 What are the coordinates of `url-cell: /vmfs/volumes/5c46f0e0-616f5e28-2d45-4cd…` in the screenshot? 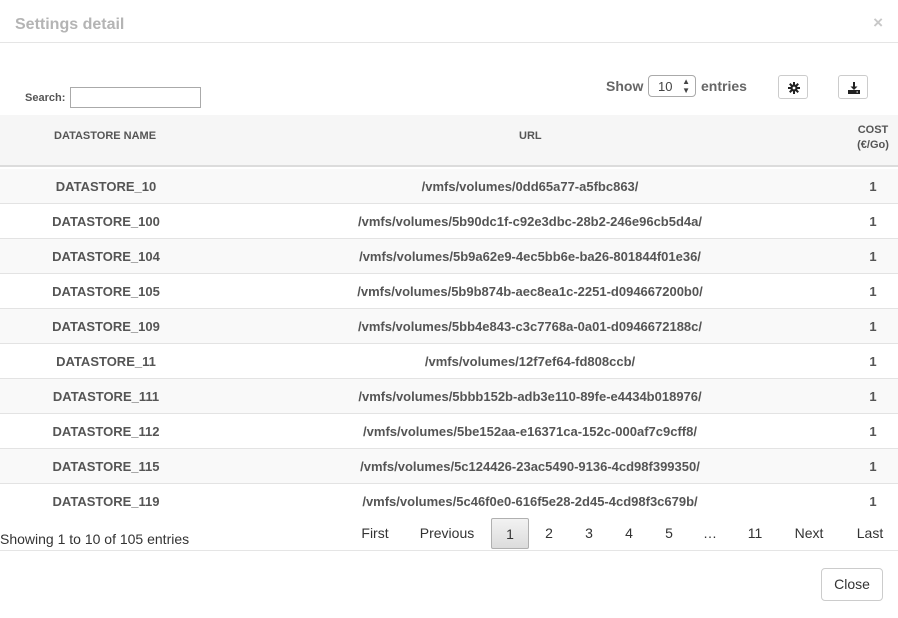 It's located at (530, 501).